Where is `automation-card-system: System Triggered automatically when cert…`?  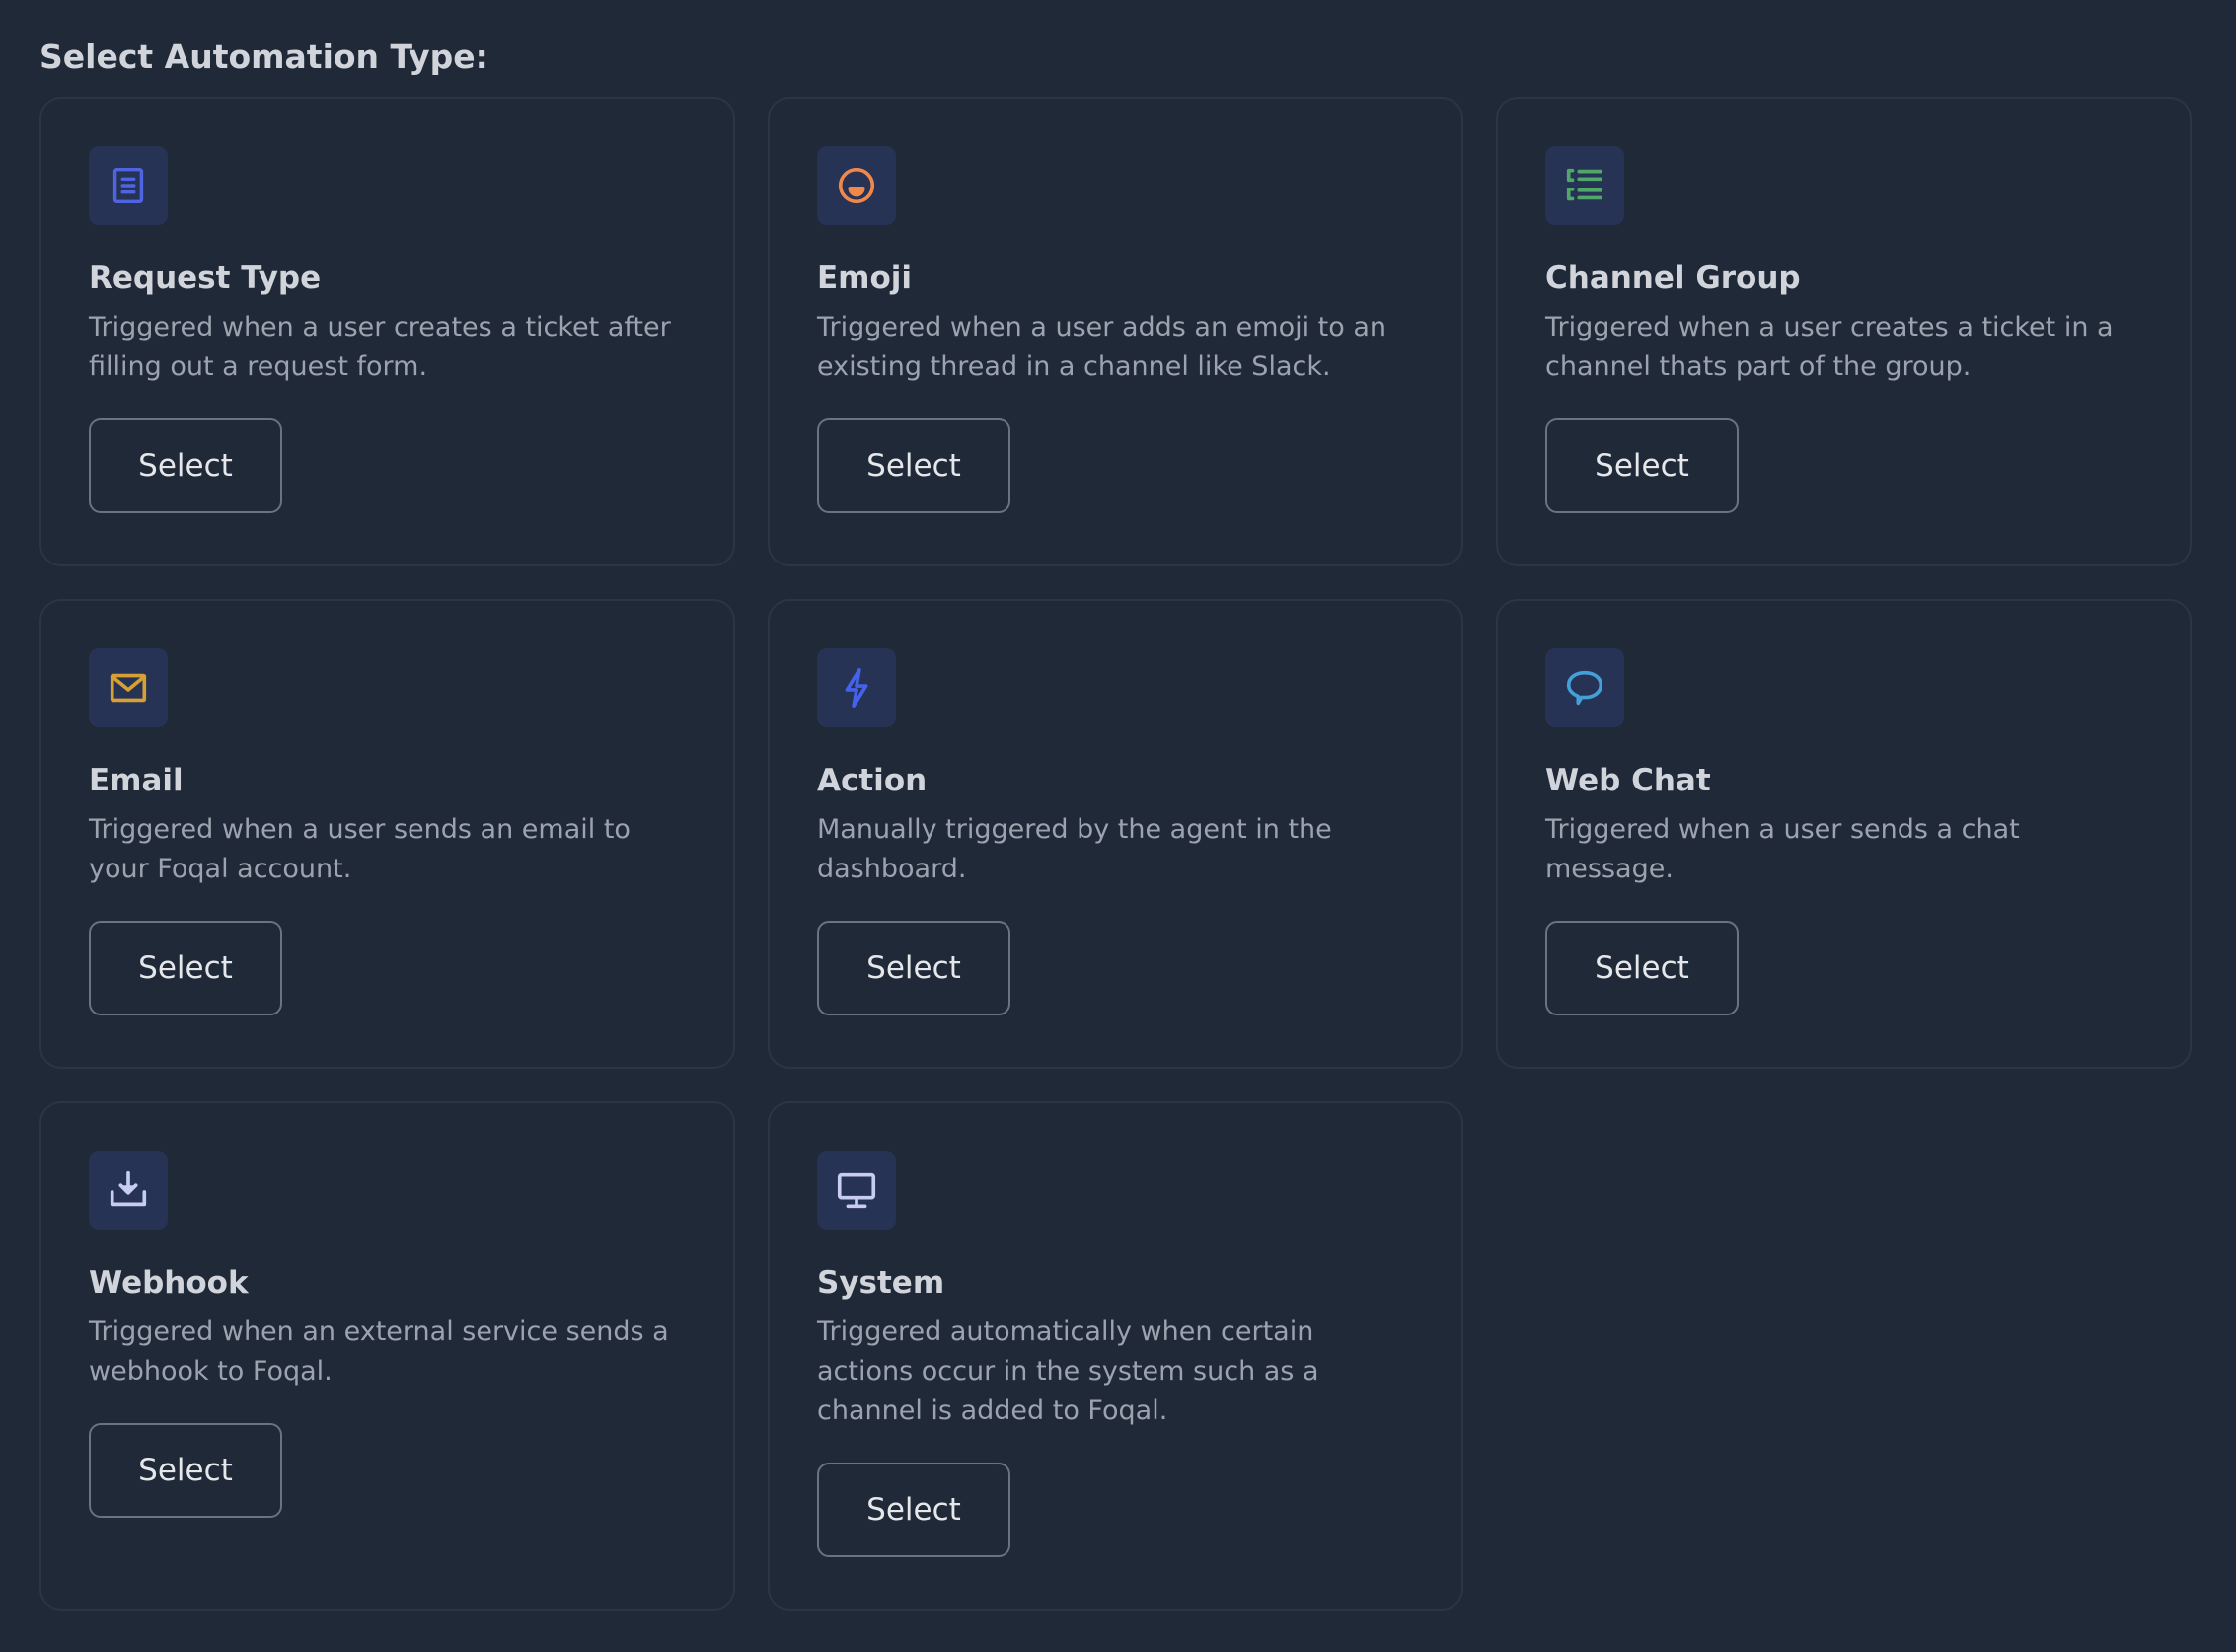 automation-card-system: System Triggered automatically when cert… is located at coordinates (1115, 1356).